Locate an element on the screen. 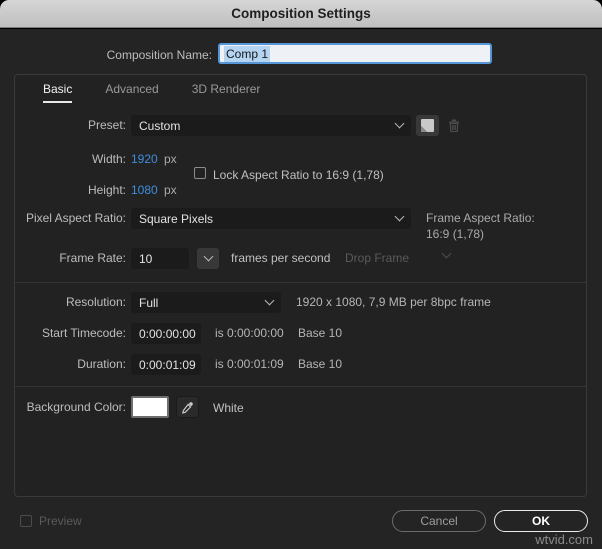 The height and width of the screenshot is (549, 602). resolution-label: Resolution: is located at coordinates (95, 302).